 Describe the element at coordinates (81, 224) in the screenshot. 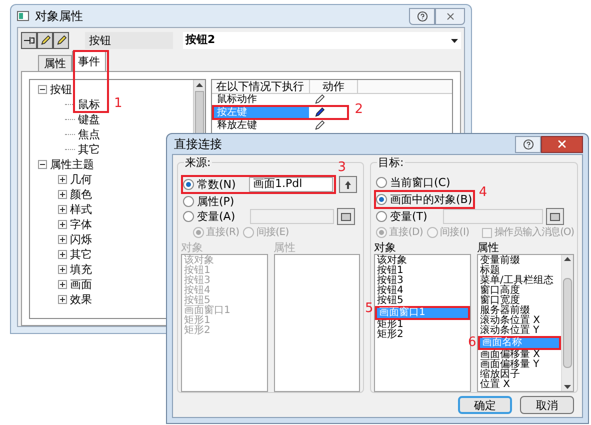

I see `tree-item: 字体` at that location.